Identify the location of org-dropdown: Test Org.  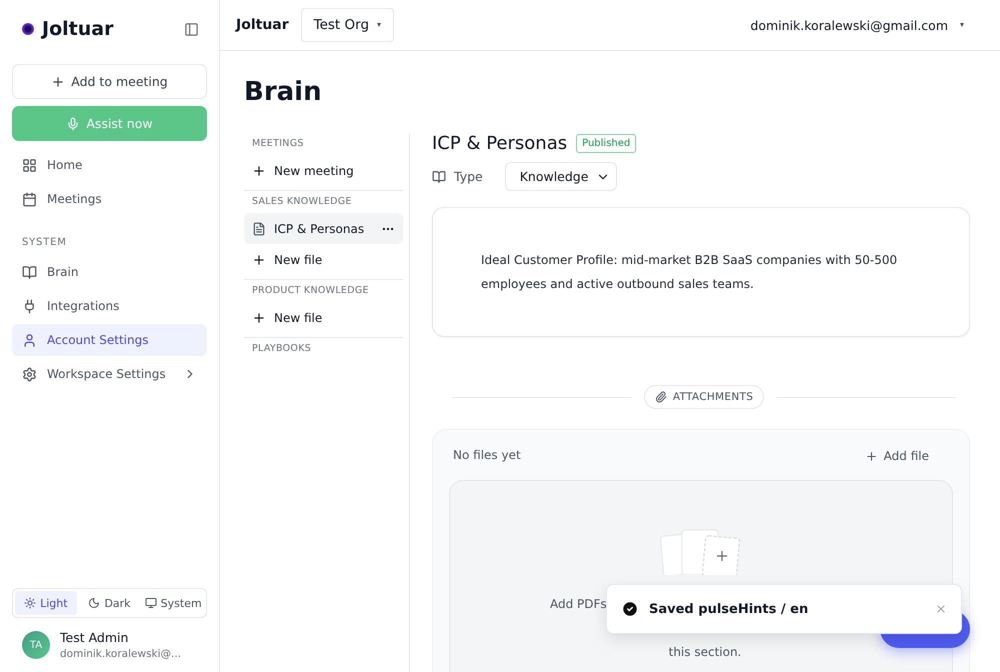
(347, 25).